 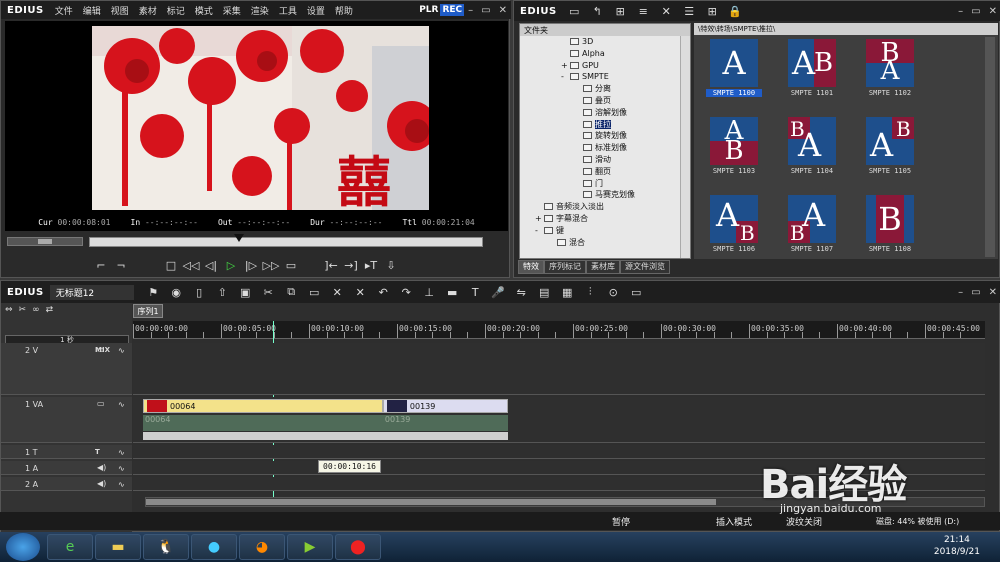 What do you see at coordinates (734, 224) in the screenshot?
I see `effect-tile: A B SMPTE 1106` at bounding box center [734, 224].